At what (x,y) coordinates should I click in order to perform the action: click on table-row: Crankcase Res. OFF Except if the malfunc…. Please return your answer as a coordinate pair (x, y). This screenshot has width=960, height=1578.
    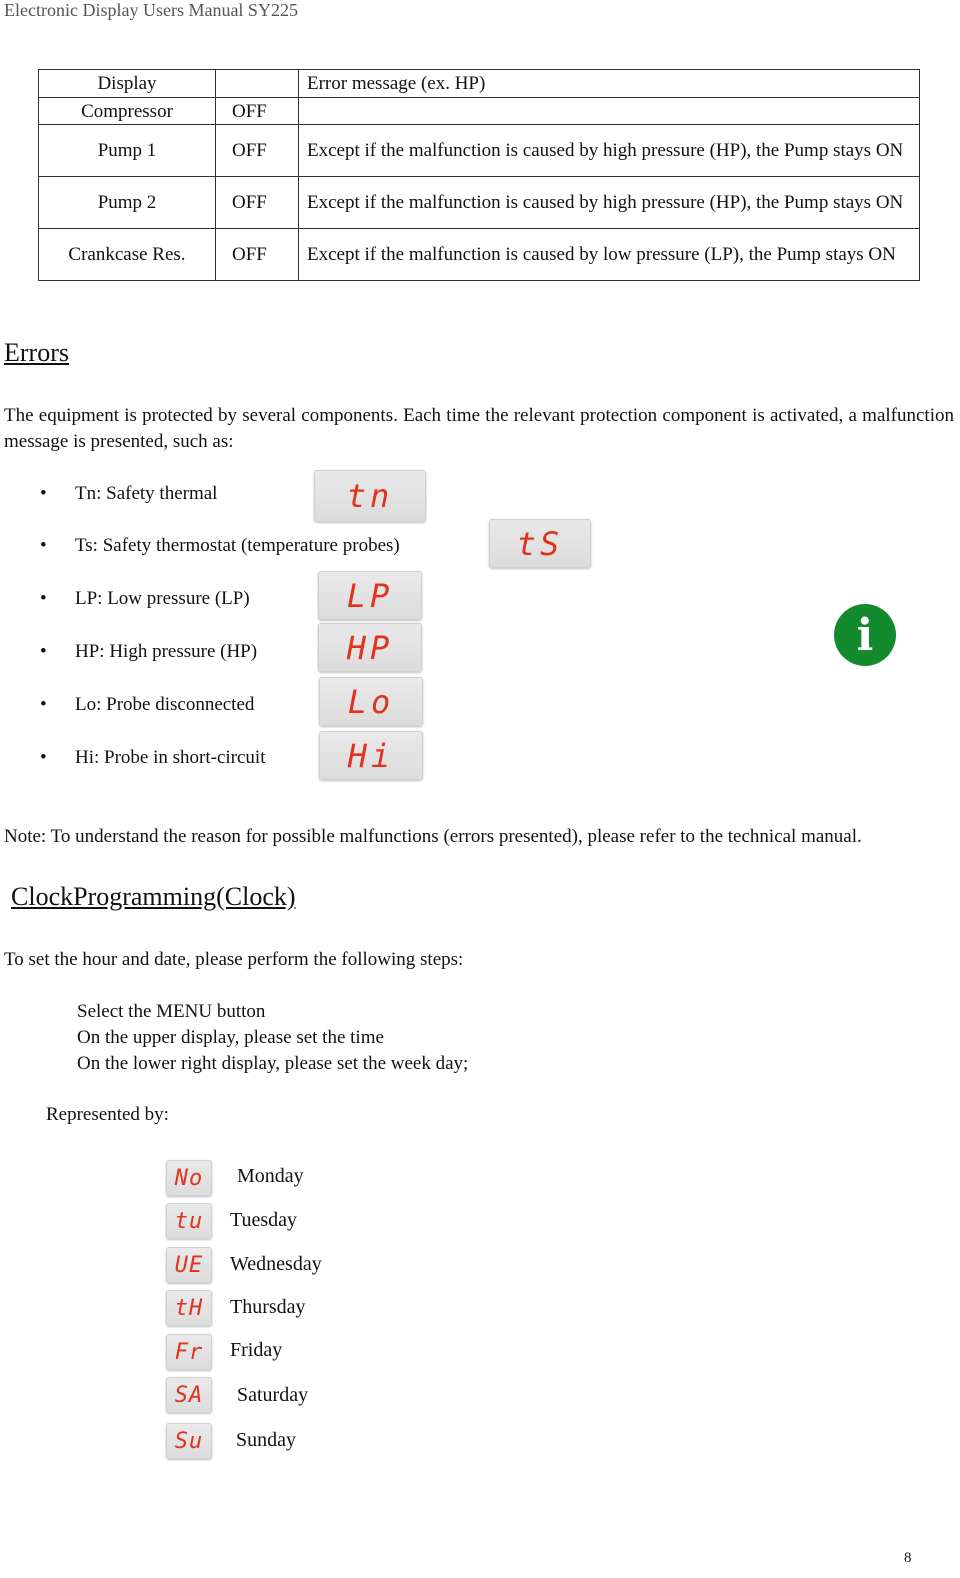
    Looking at the image, I should click on (479, 254).